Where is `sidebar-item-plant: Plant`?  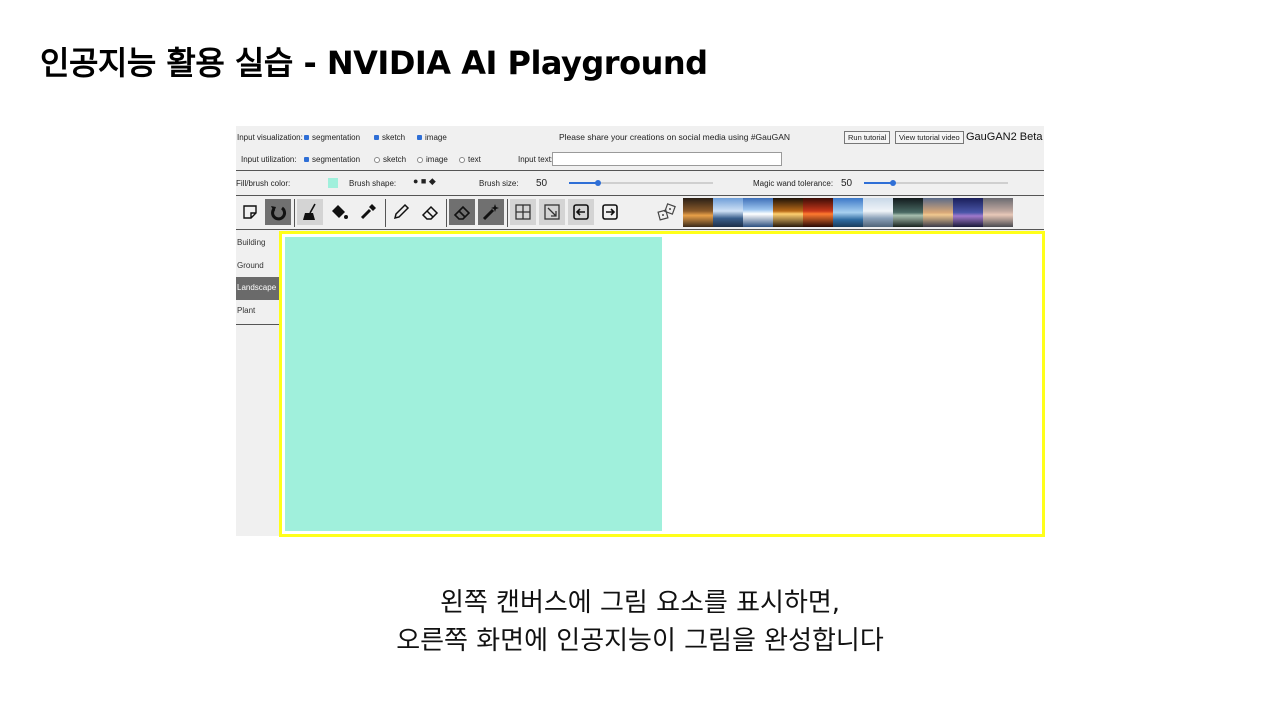 sidebar-item-plant: Plant is located at coordinates (257, 311).